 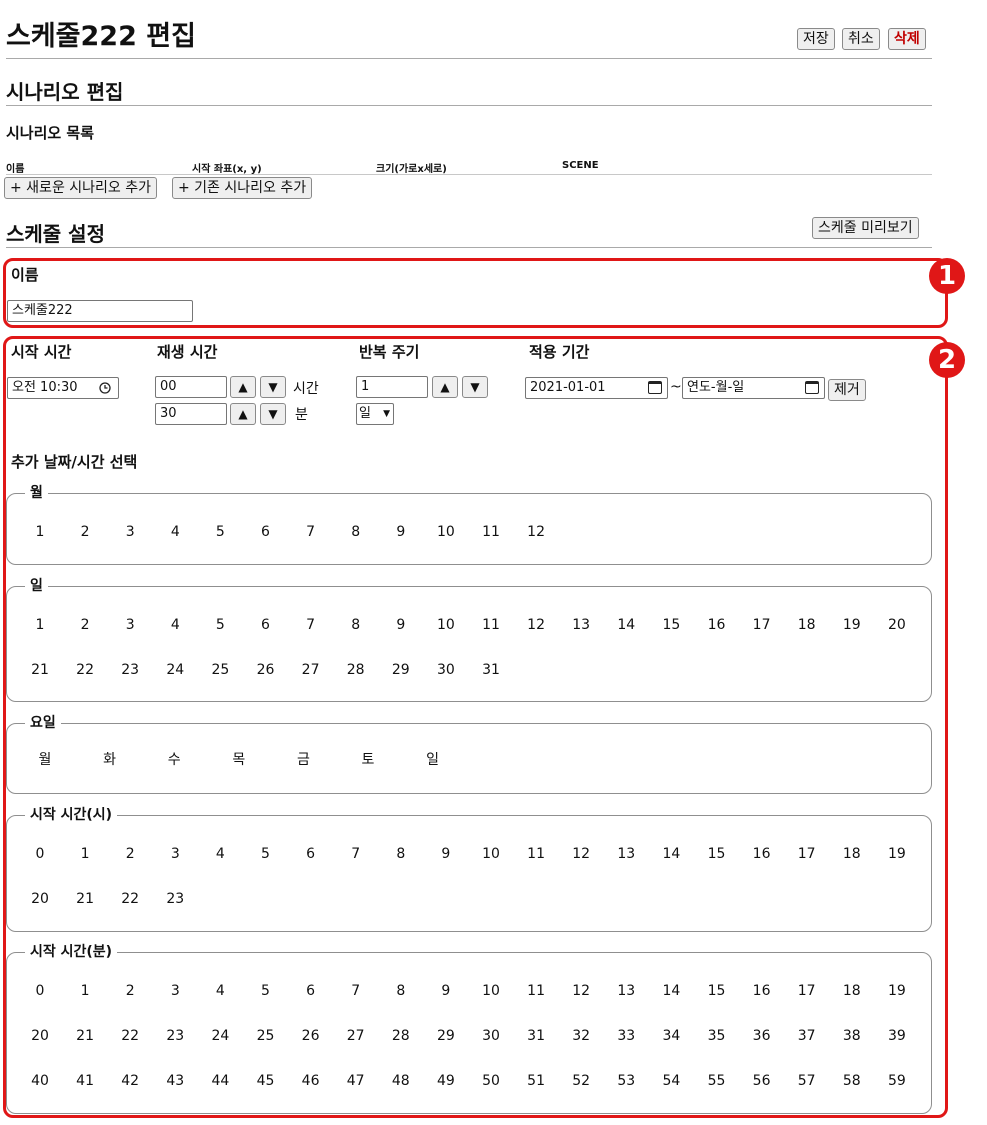 What do you see at coordinates (446, 625) in the screenshot?
I see `day-option: 10` at bounding box center [446, 625].